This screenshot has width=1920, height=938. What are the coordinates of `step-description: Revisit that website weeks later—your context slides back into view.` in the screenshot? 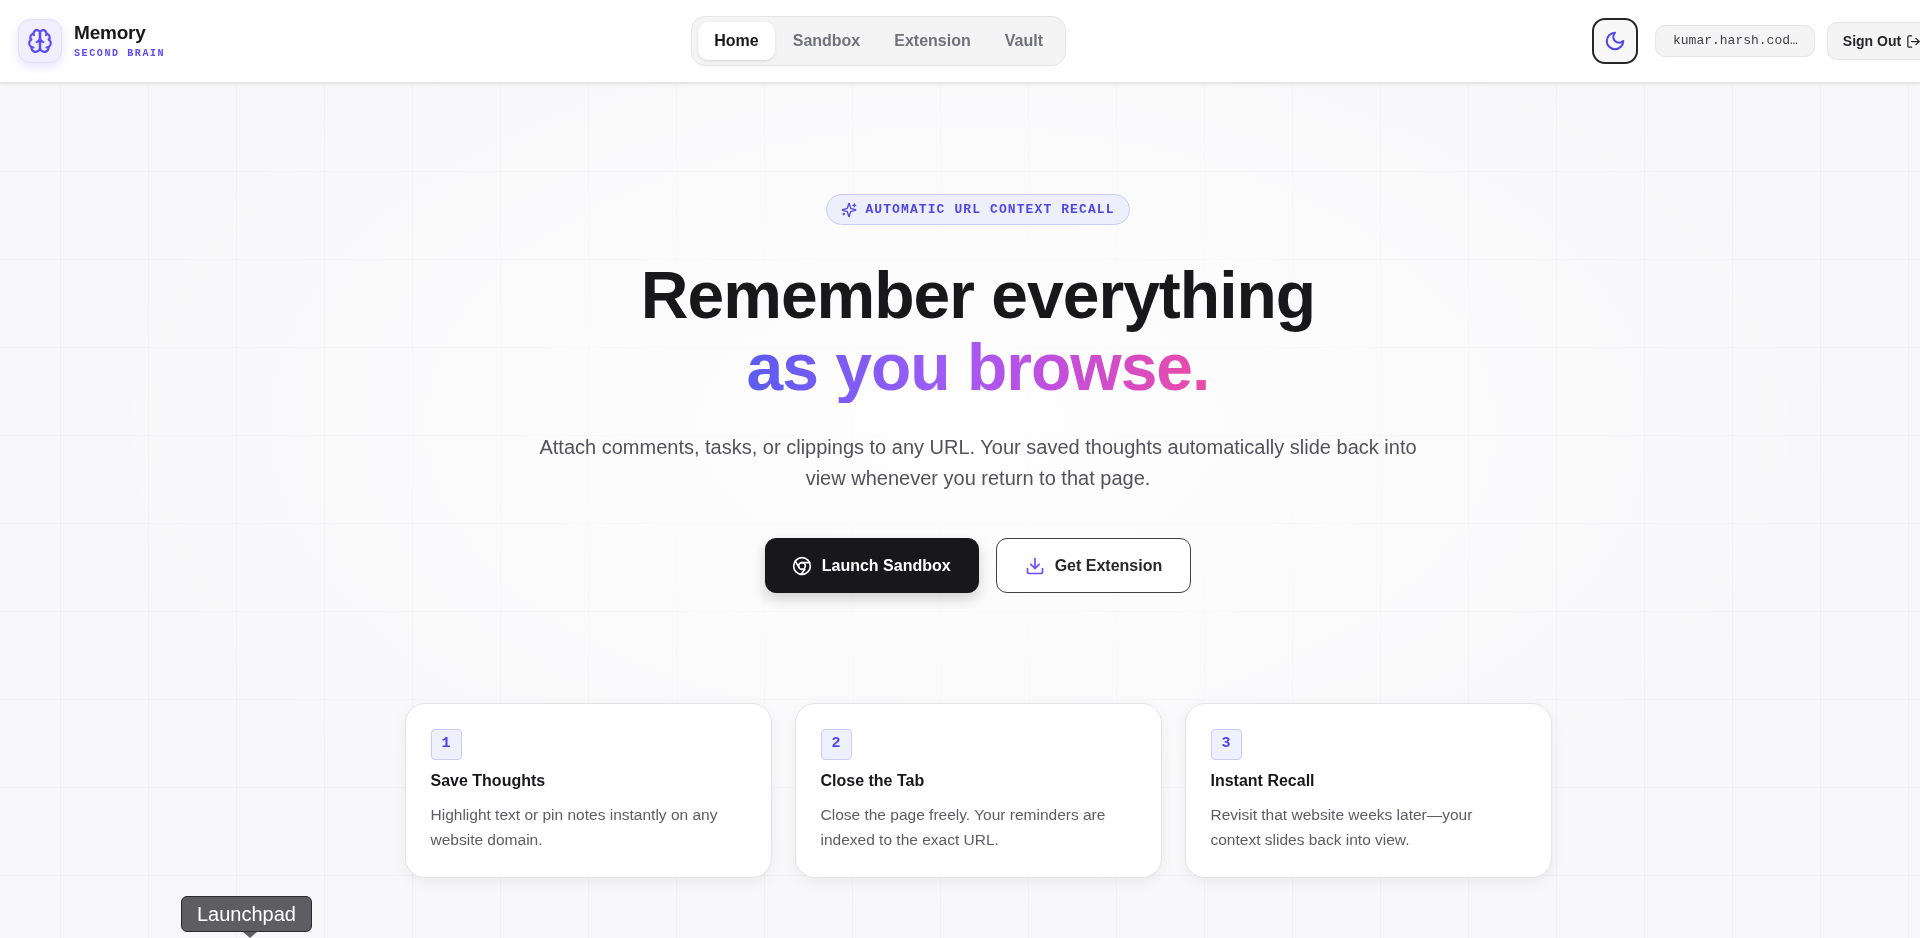 It's located at (1342, 827).